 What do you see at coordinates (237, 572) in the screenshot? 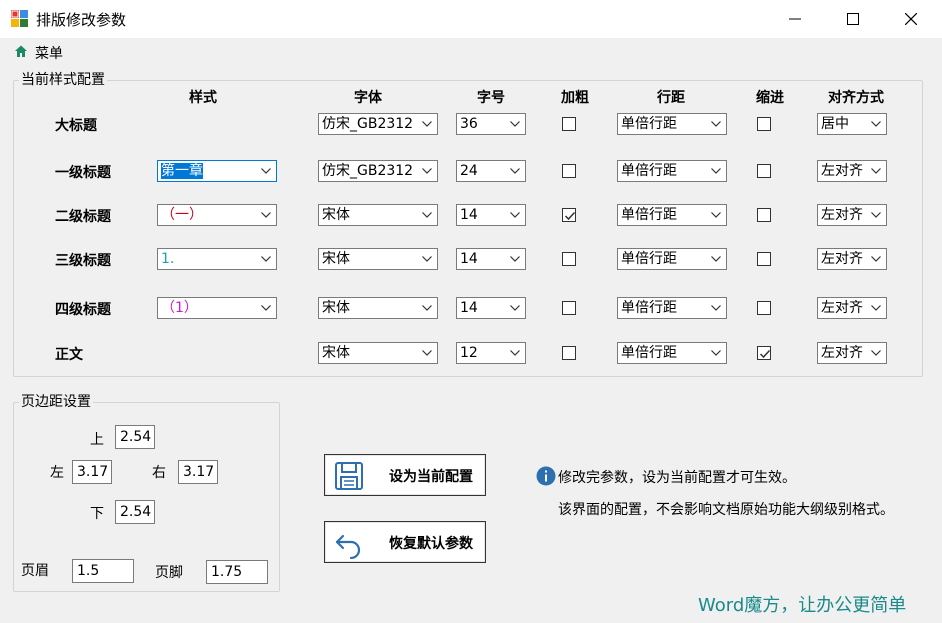
I see `footer-distance-input: 1.75` at bounding box center [237, 572].